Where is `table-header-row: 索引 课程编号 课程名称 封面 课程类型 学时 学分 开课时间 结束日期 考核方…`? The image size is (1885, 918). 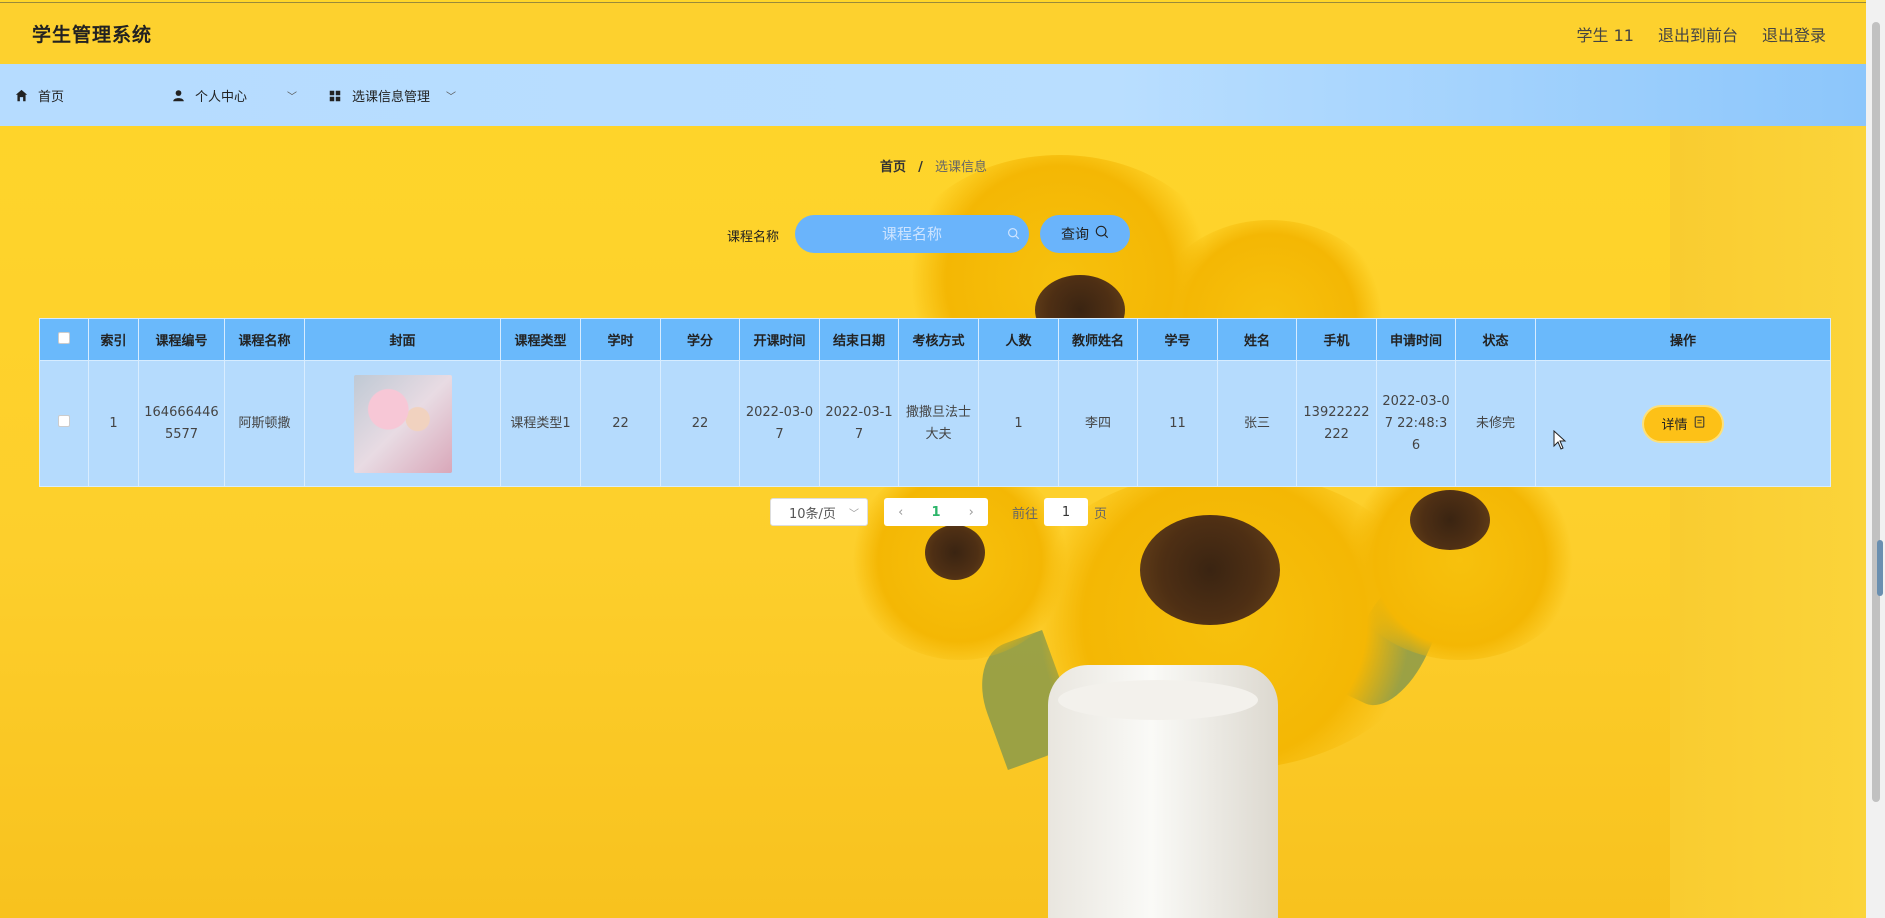
table-header-row: 索引 课程编号 课程名称 封面 课程类型 学时 学分 开课时间 结束日期 考核方… is located at coordinates (935, 339).